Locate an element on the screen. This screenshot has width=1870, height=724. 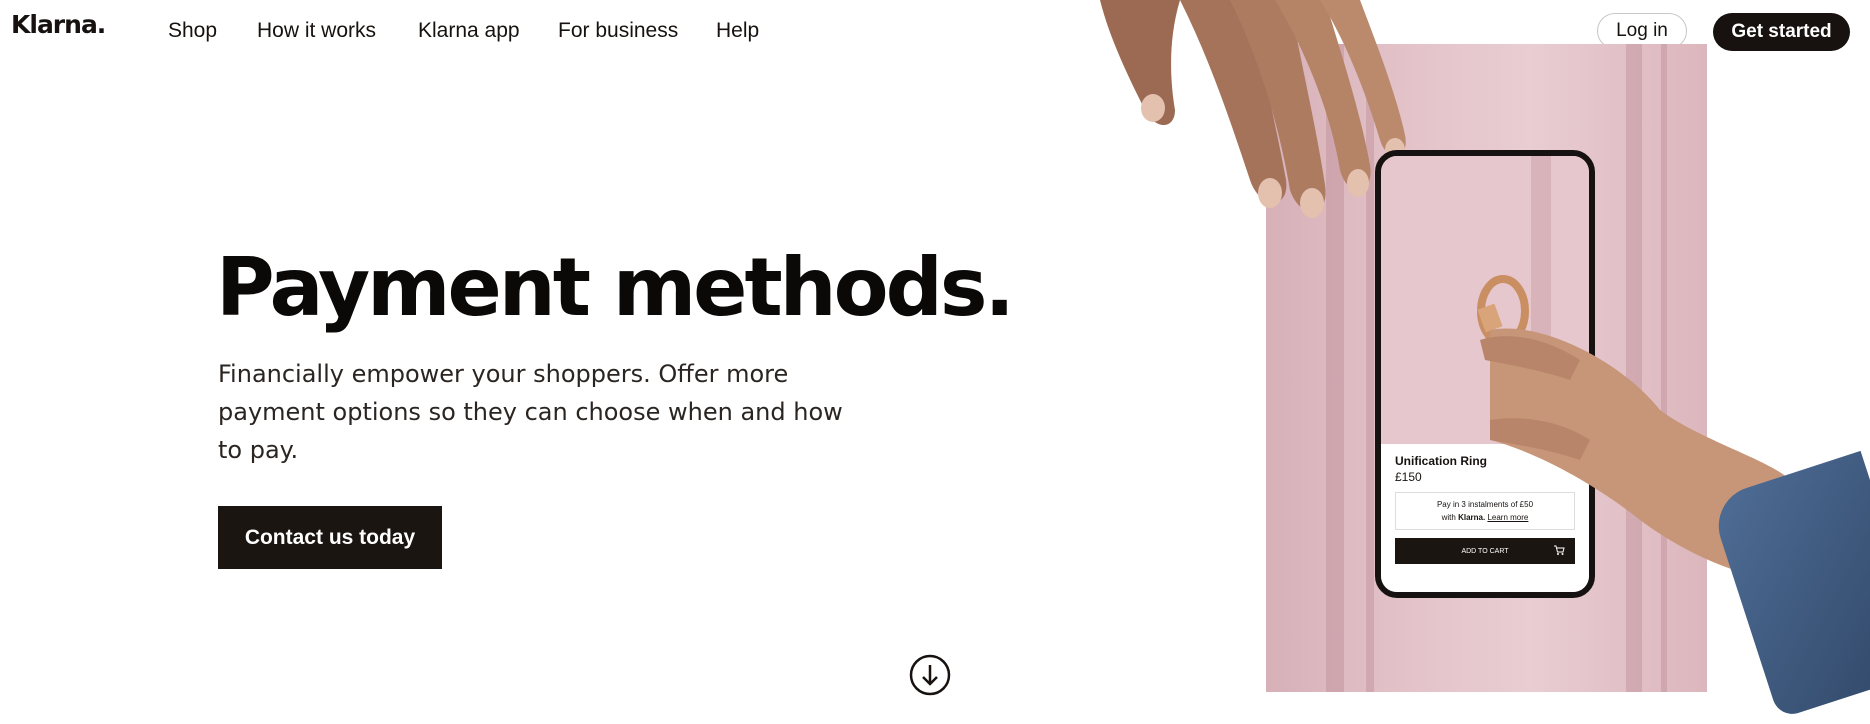
nav-link-help: Help is located at coordinates (737, 31).